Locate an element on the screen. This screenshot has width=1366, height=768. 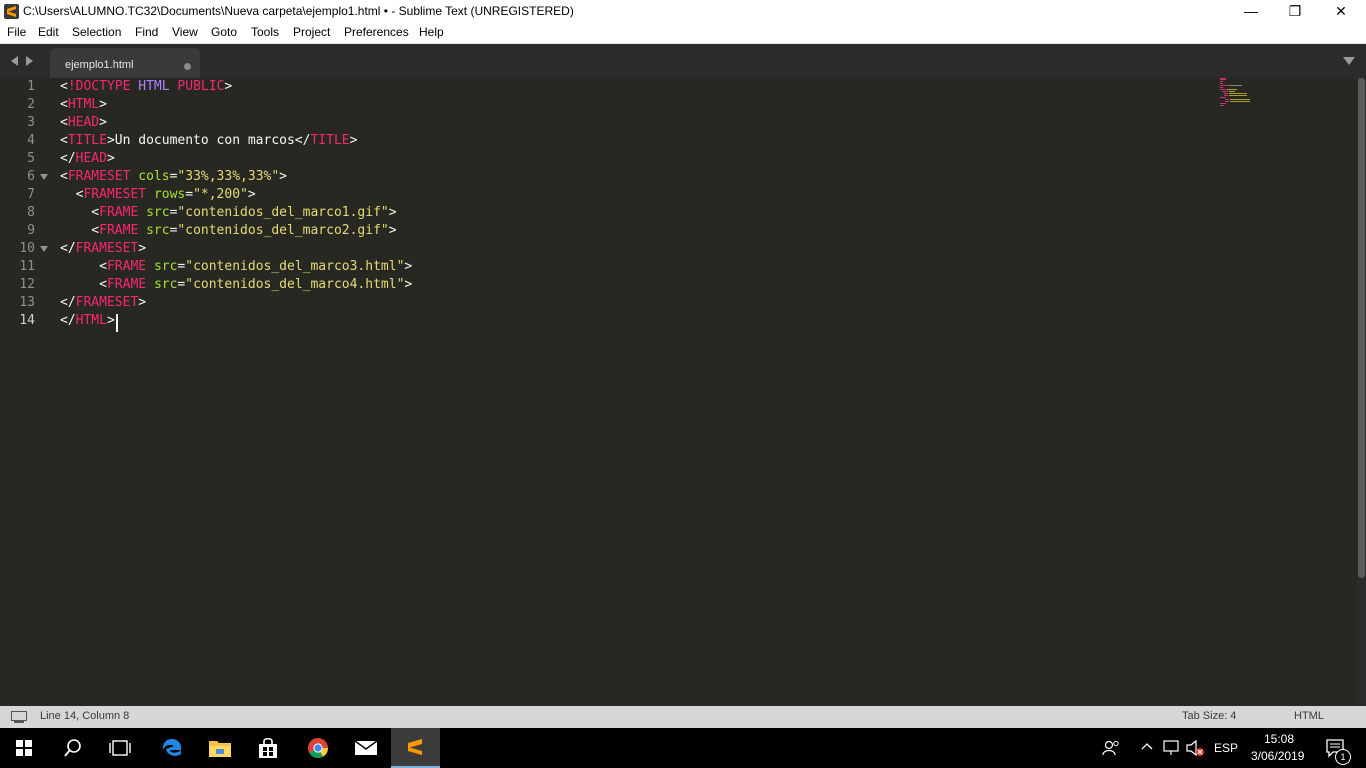
code-token: PUBLIC is located at coordinates (201, 86).